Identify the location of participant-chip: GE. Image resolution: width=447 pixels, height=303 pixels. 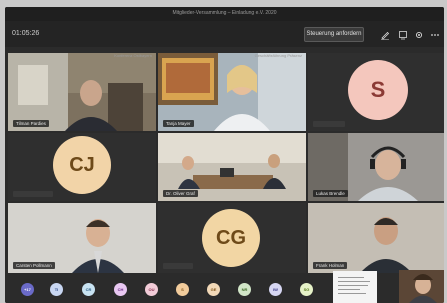
(213, 289).